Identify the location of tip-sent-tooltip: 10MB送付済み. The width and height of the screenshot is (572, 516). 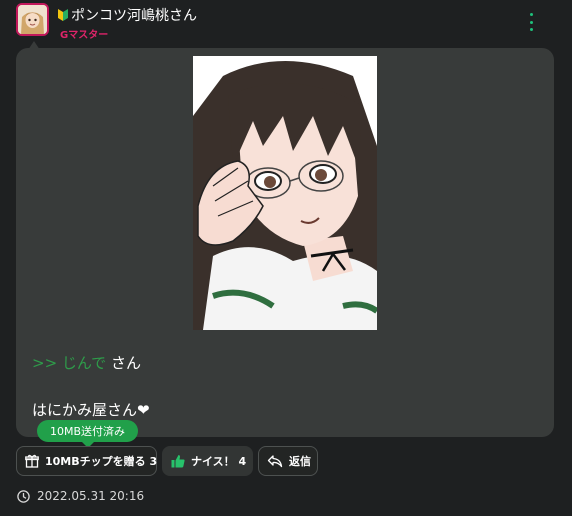
(87, 434).